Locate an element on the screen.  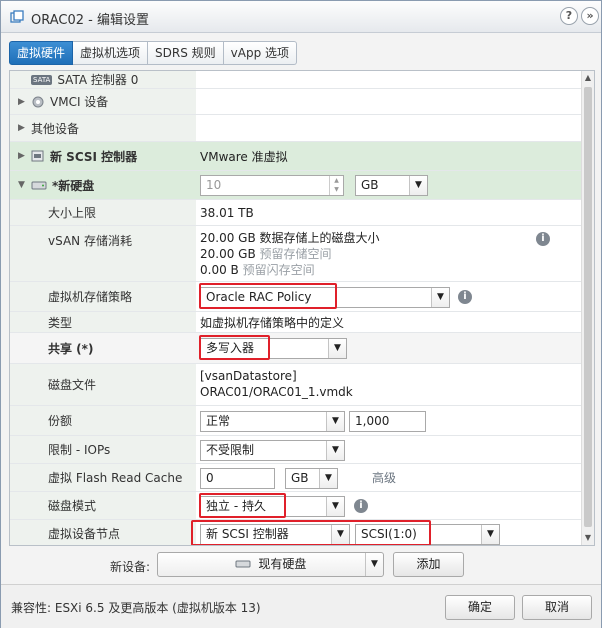
row-shares: 份额 正常 ▼ 1,000 is located at coordinates (296, 421).